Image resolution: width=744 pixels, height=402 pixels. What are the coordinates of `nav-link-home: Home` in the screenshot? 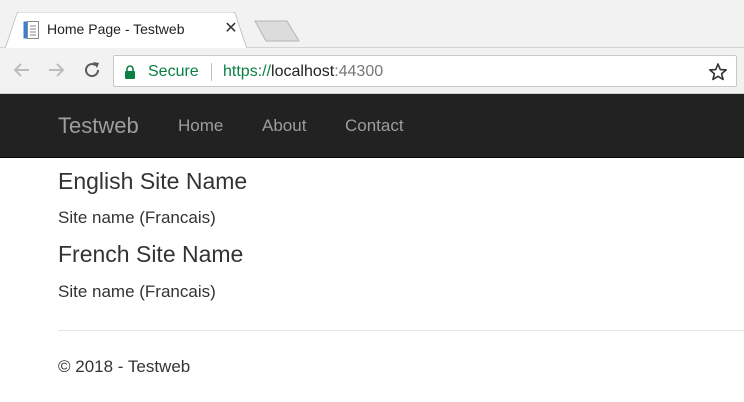 It's located at (200, 126).